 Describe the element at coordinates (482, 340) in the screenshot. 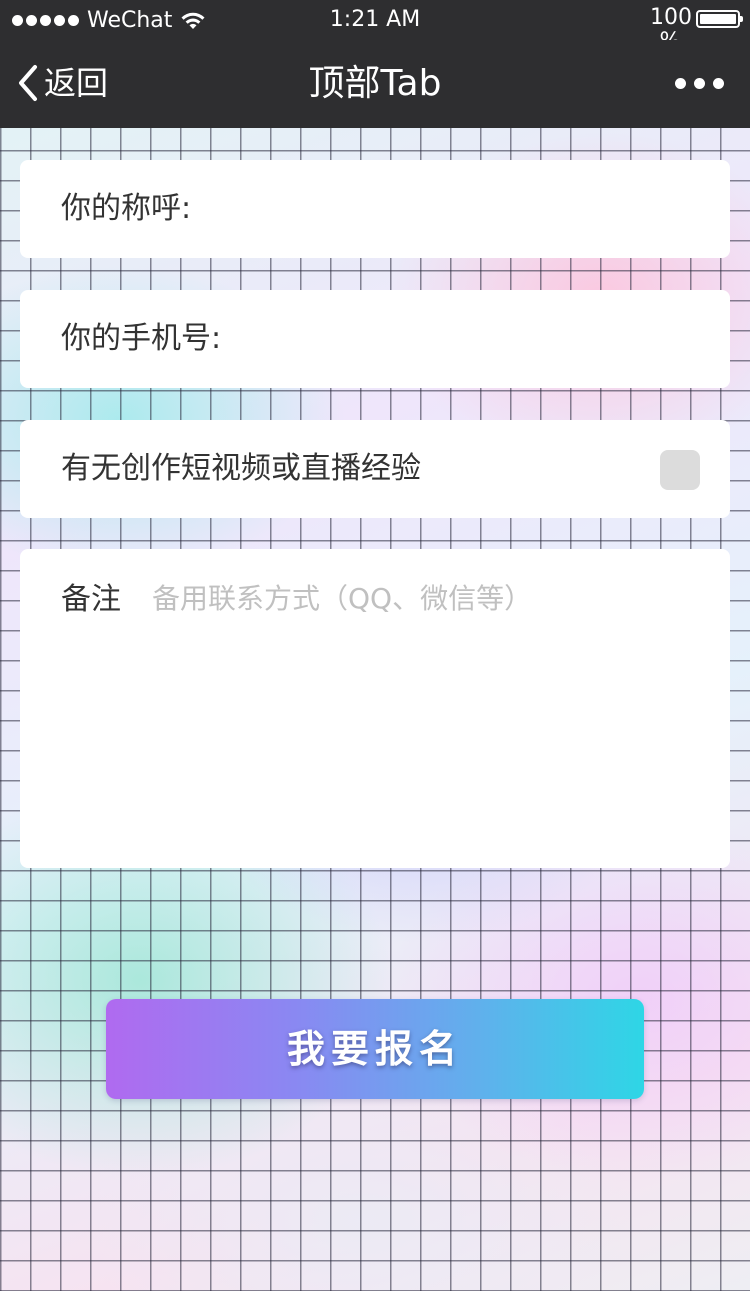

I see `phone-input` at that location.